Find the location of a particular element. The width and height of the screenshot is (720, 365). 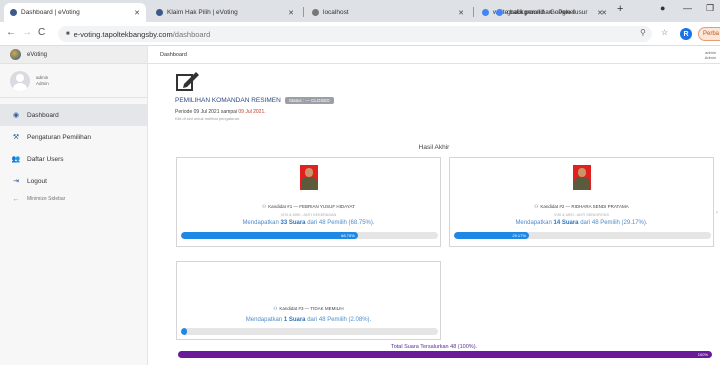

sidebar-item-label: Daftar Users is located at coordinates (45, 159).